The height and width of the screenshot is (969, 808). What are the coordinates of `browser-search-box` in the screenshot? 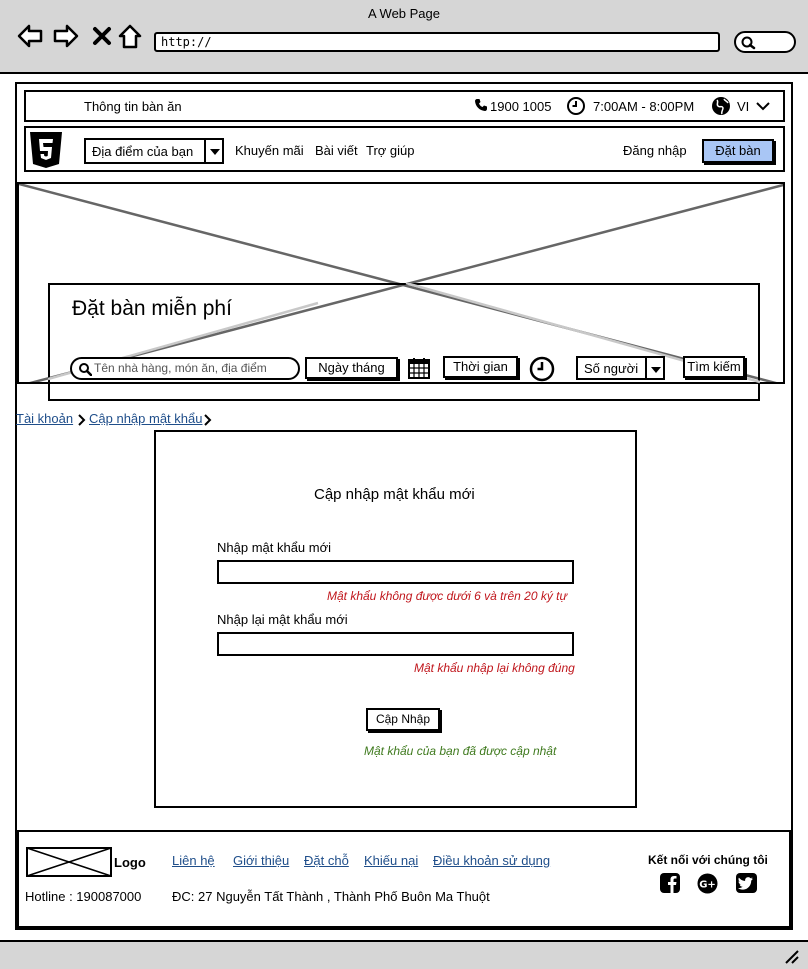 It's located at (765, 42).